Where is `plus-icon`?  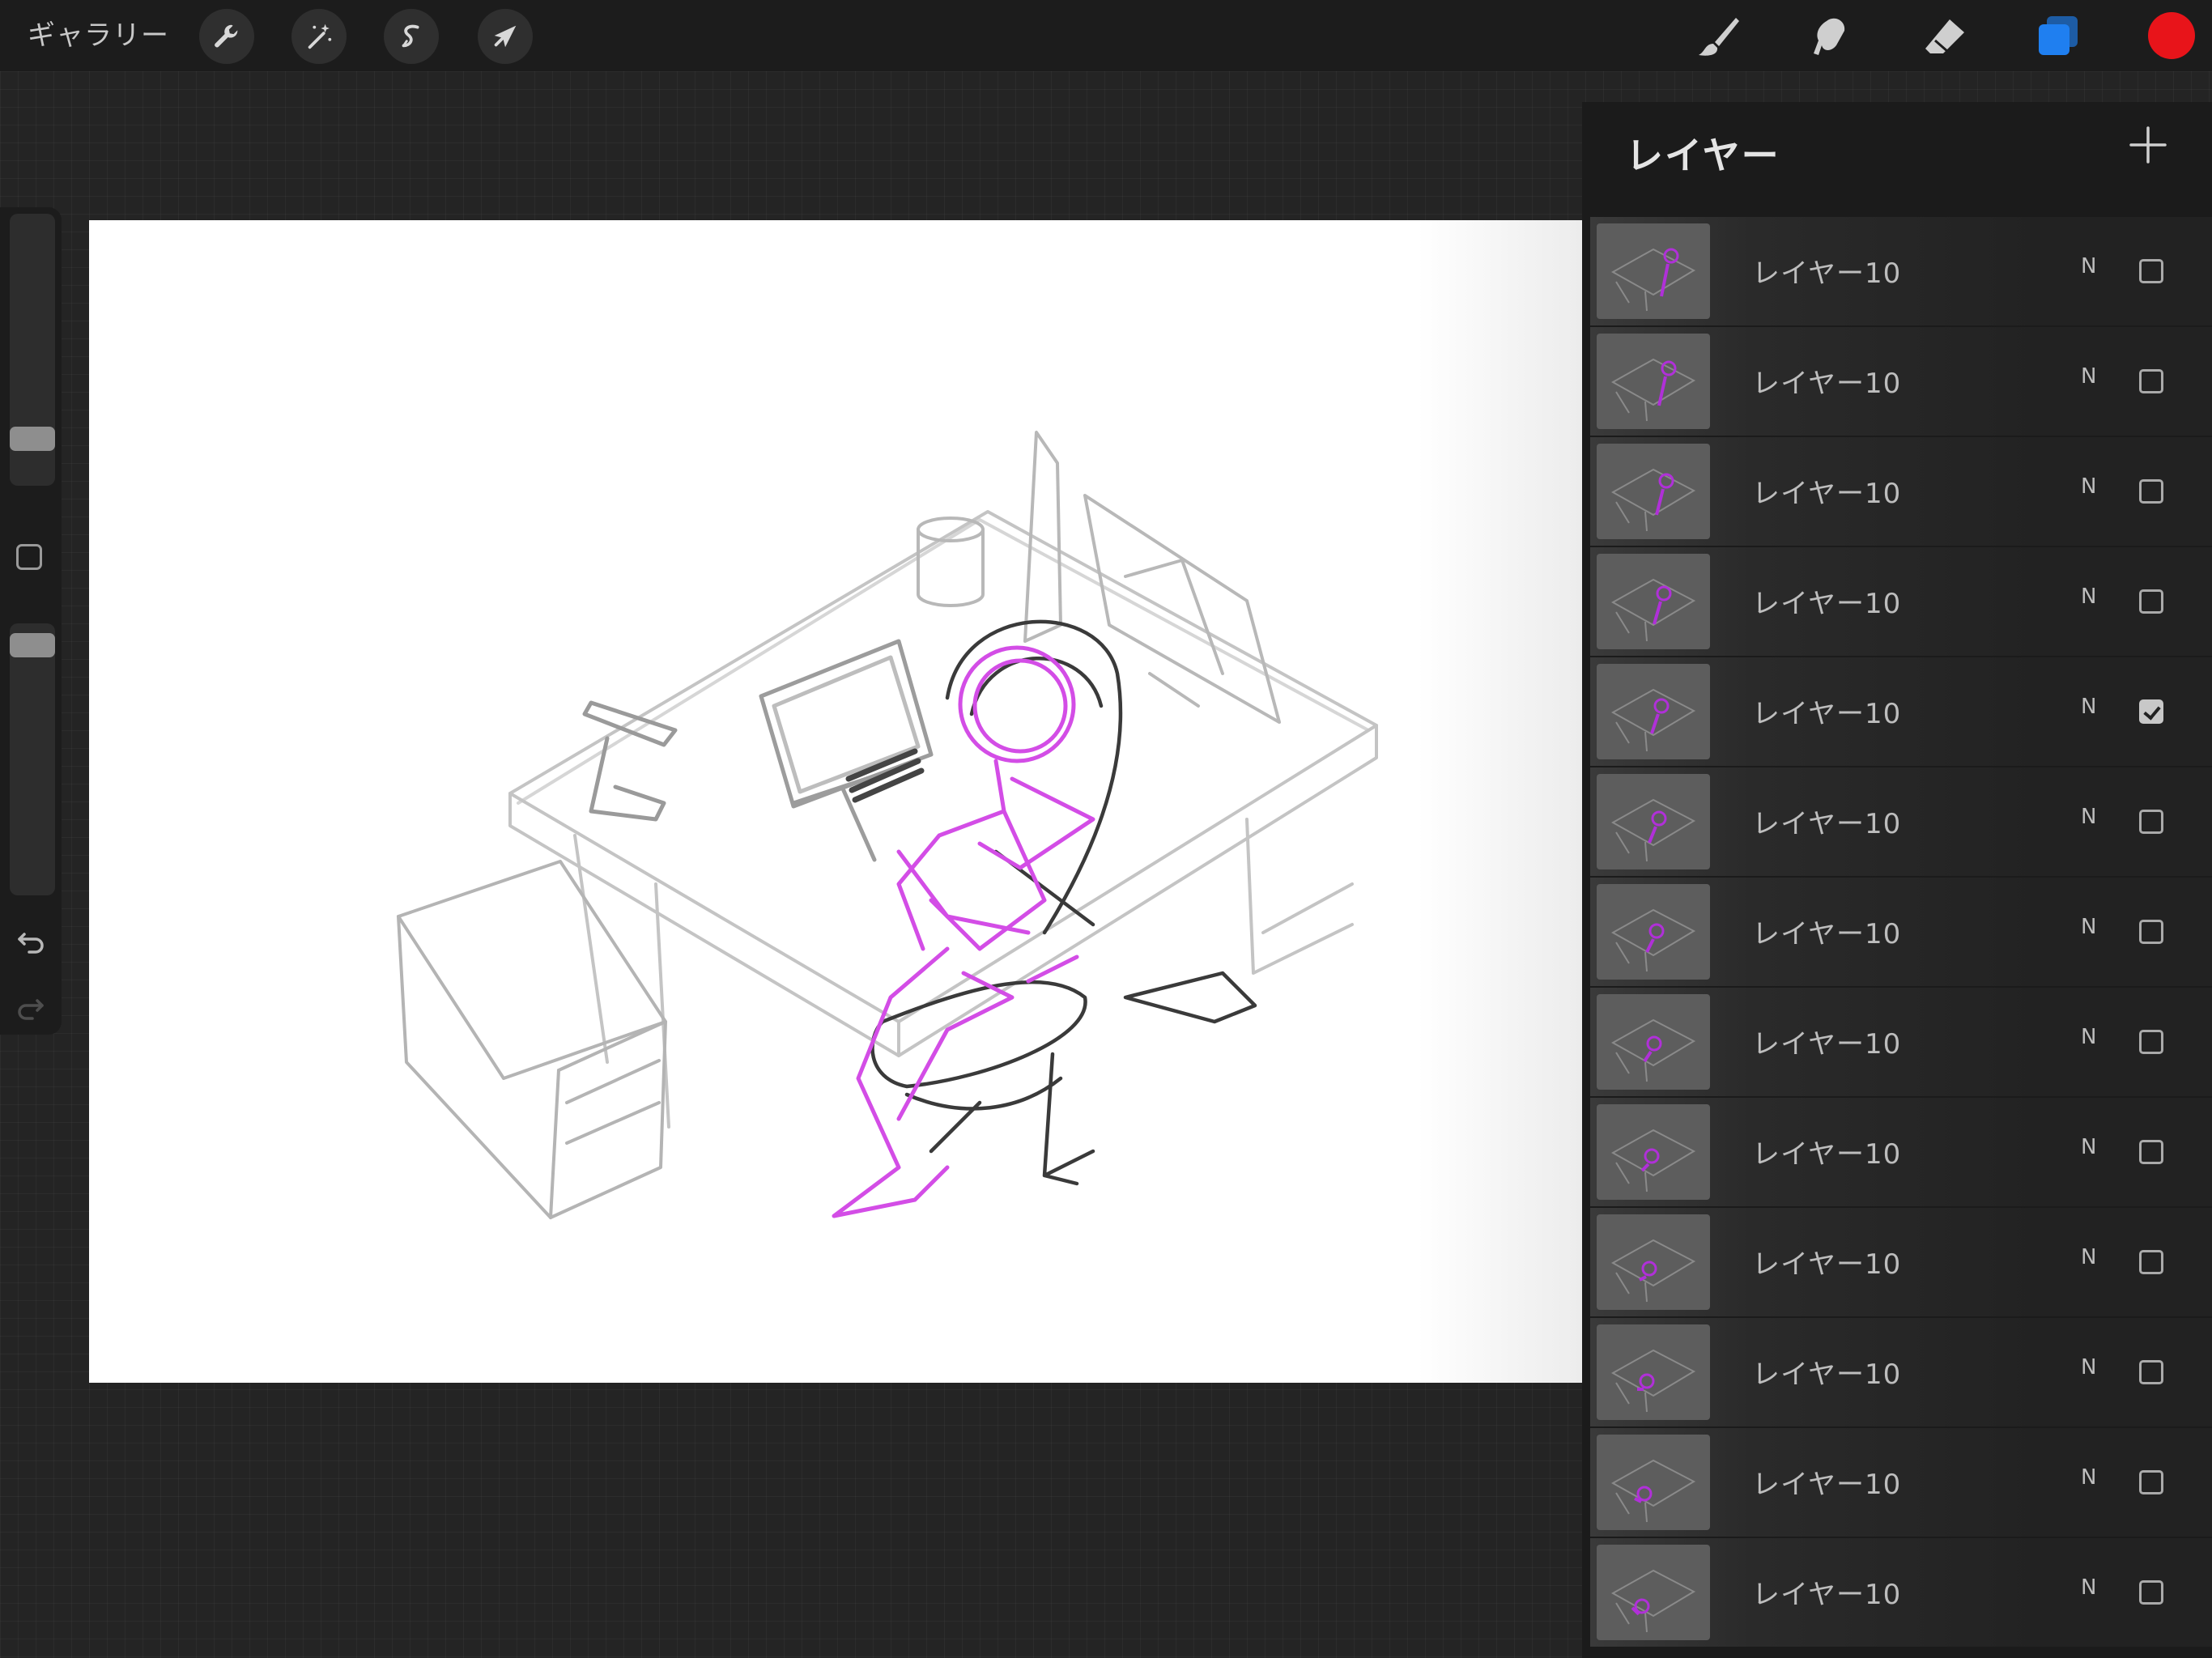 plus-icon is located at coordinates (2148, 145).